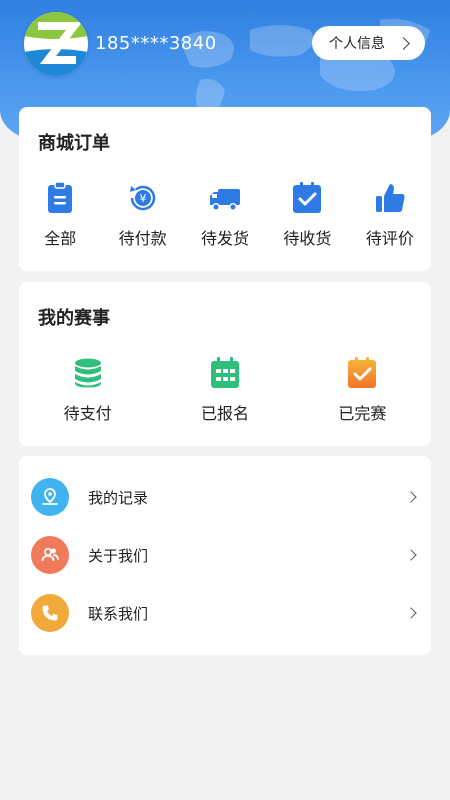 Image resolution: width=450 pixels, height=800 pixels. Describe the element at coordinates (50, 497) in the screenshot. I see `location-pin-icon` at that location.